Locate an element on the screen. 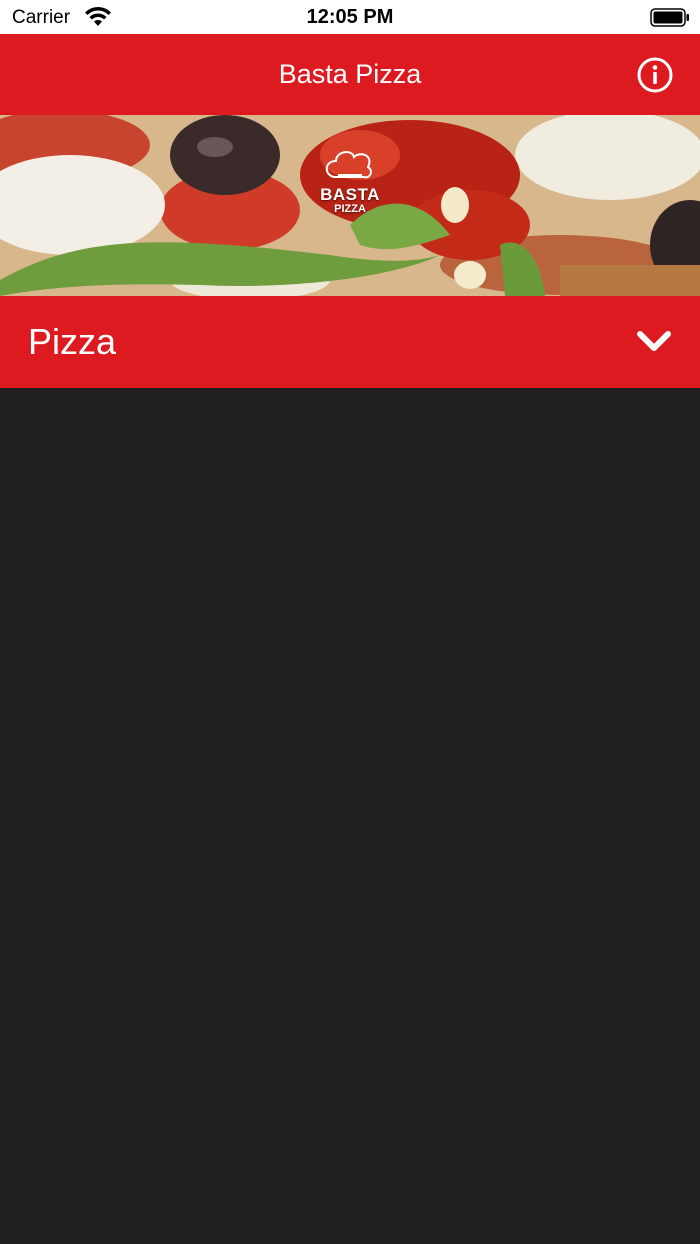  header-banner-image: BASTA PIZZA is located at coordinates (350, 205).